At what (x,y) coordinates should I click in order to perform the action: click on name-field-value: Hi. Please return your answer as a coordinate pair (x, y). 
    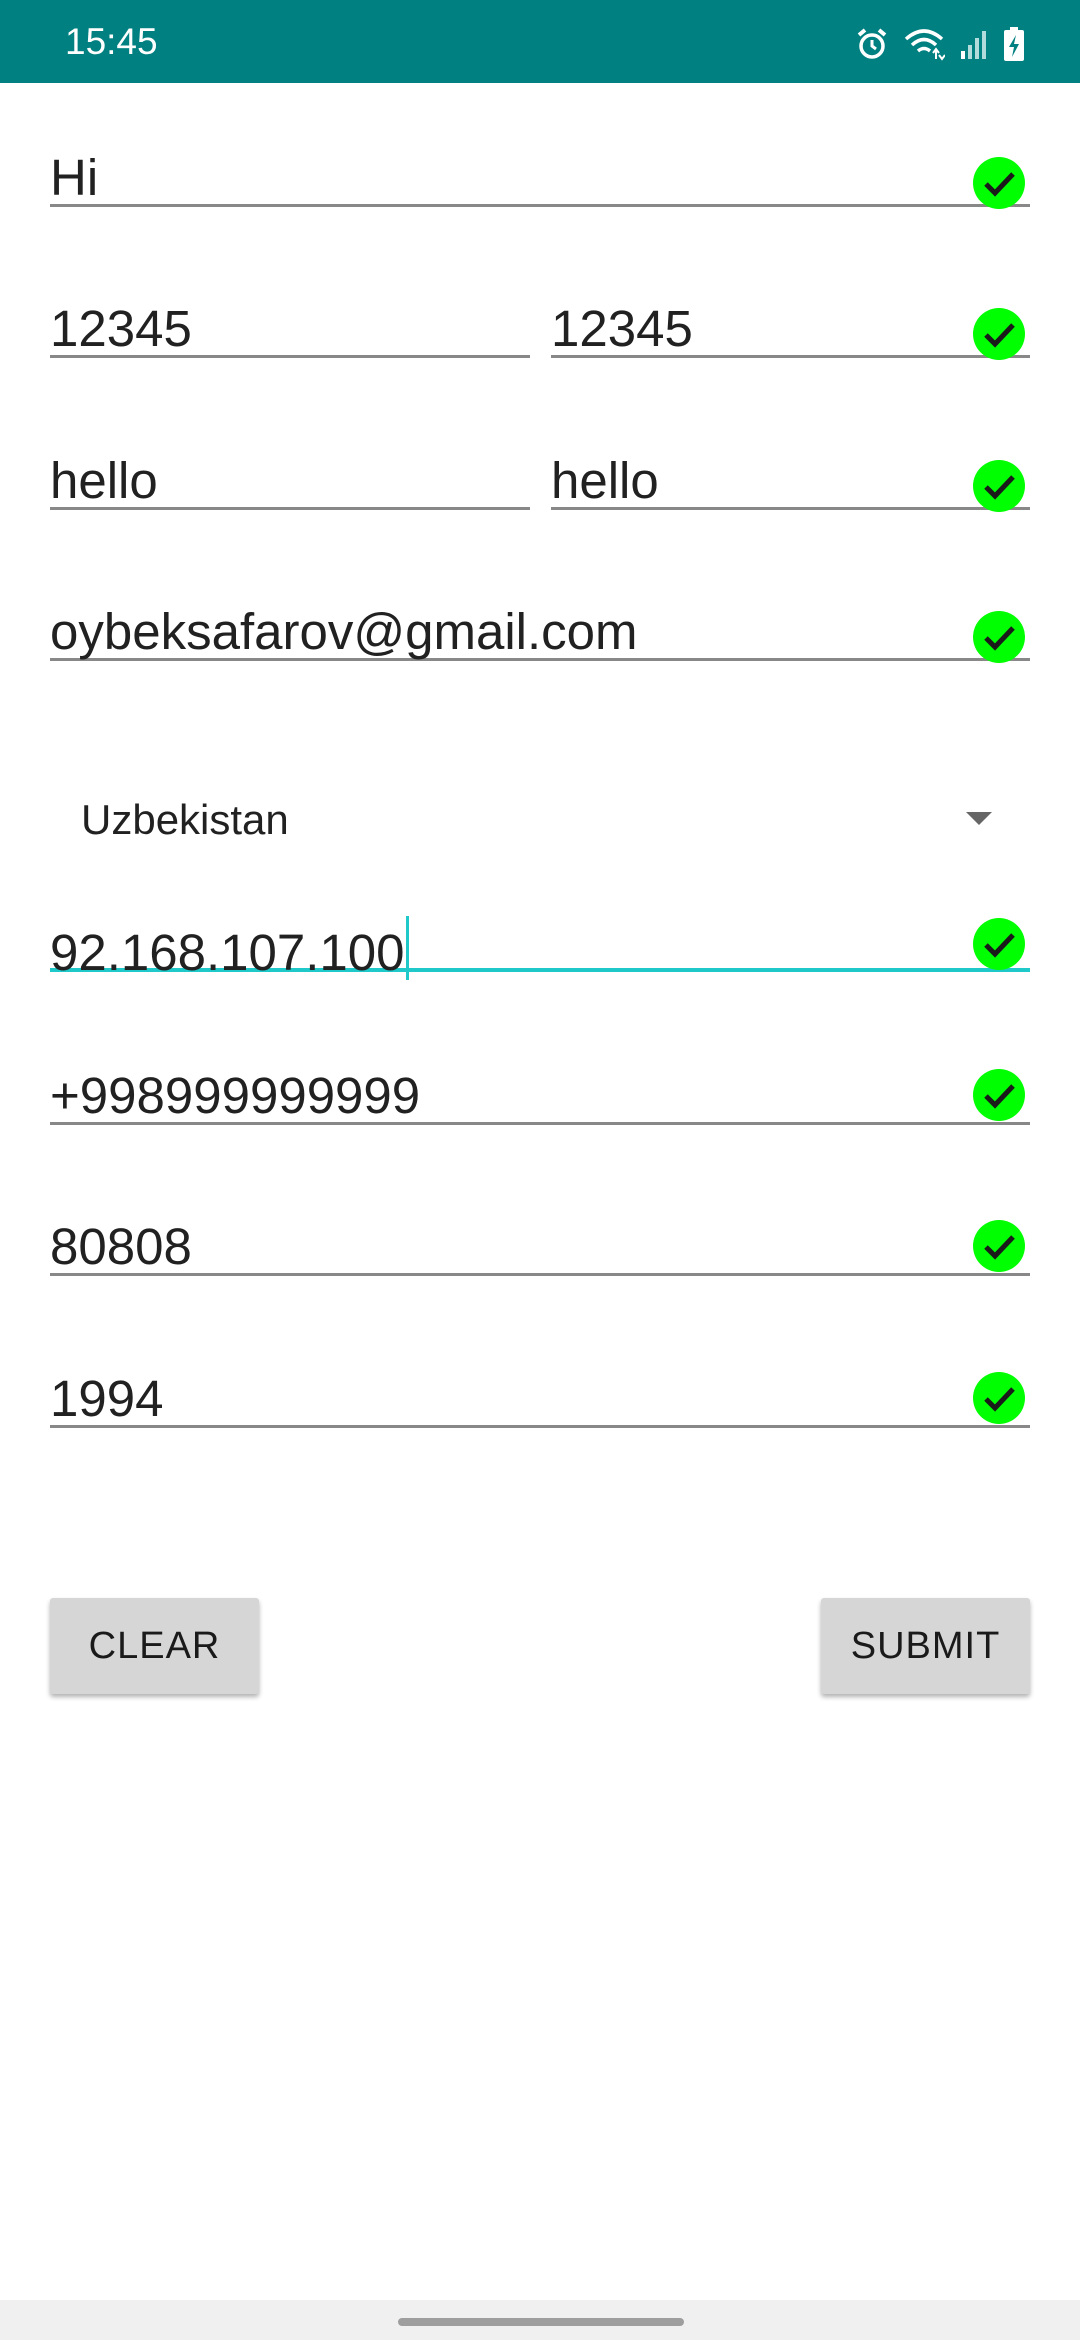
    Looking at the image, I should click on (74, 177).